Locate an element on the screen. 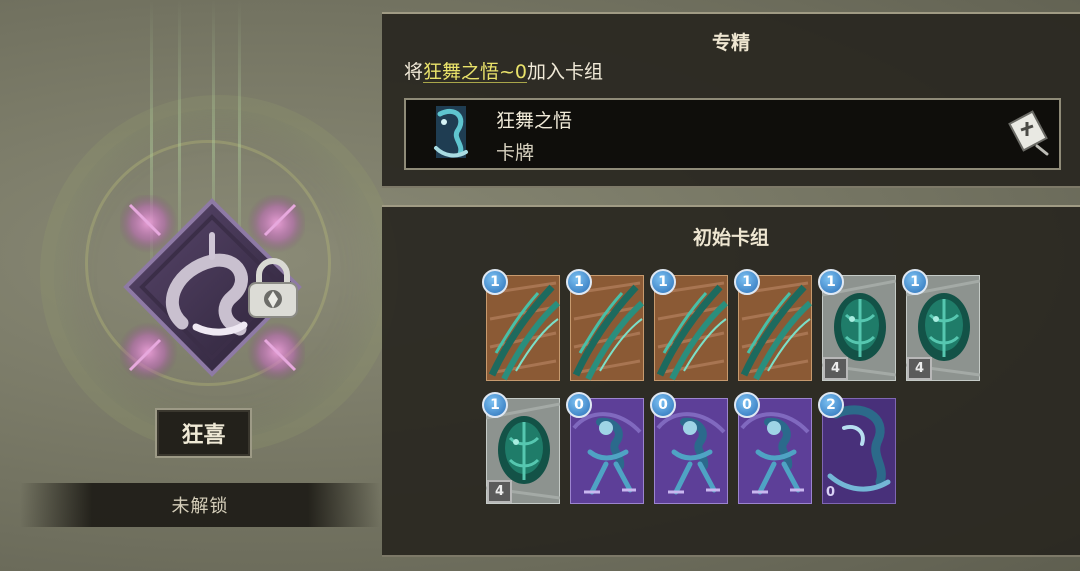 The height and width of the screenshot is (571, 1080). character-name: 狂喜 is located at coordinates (203, 435).